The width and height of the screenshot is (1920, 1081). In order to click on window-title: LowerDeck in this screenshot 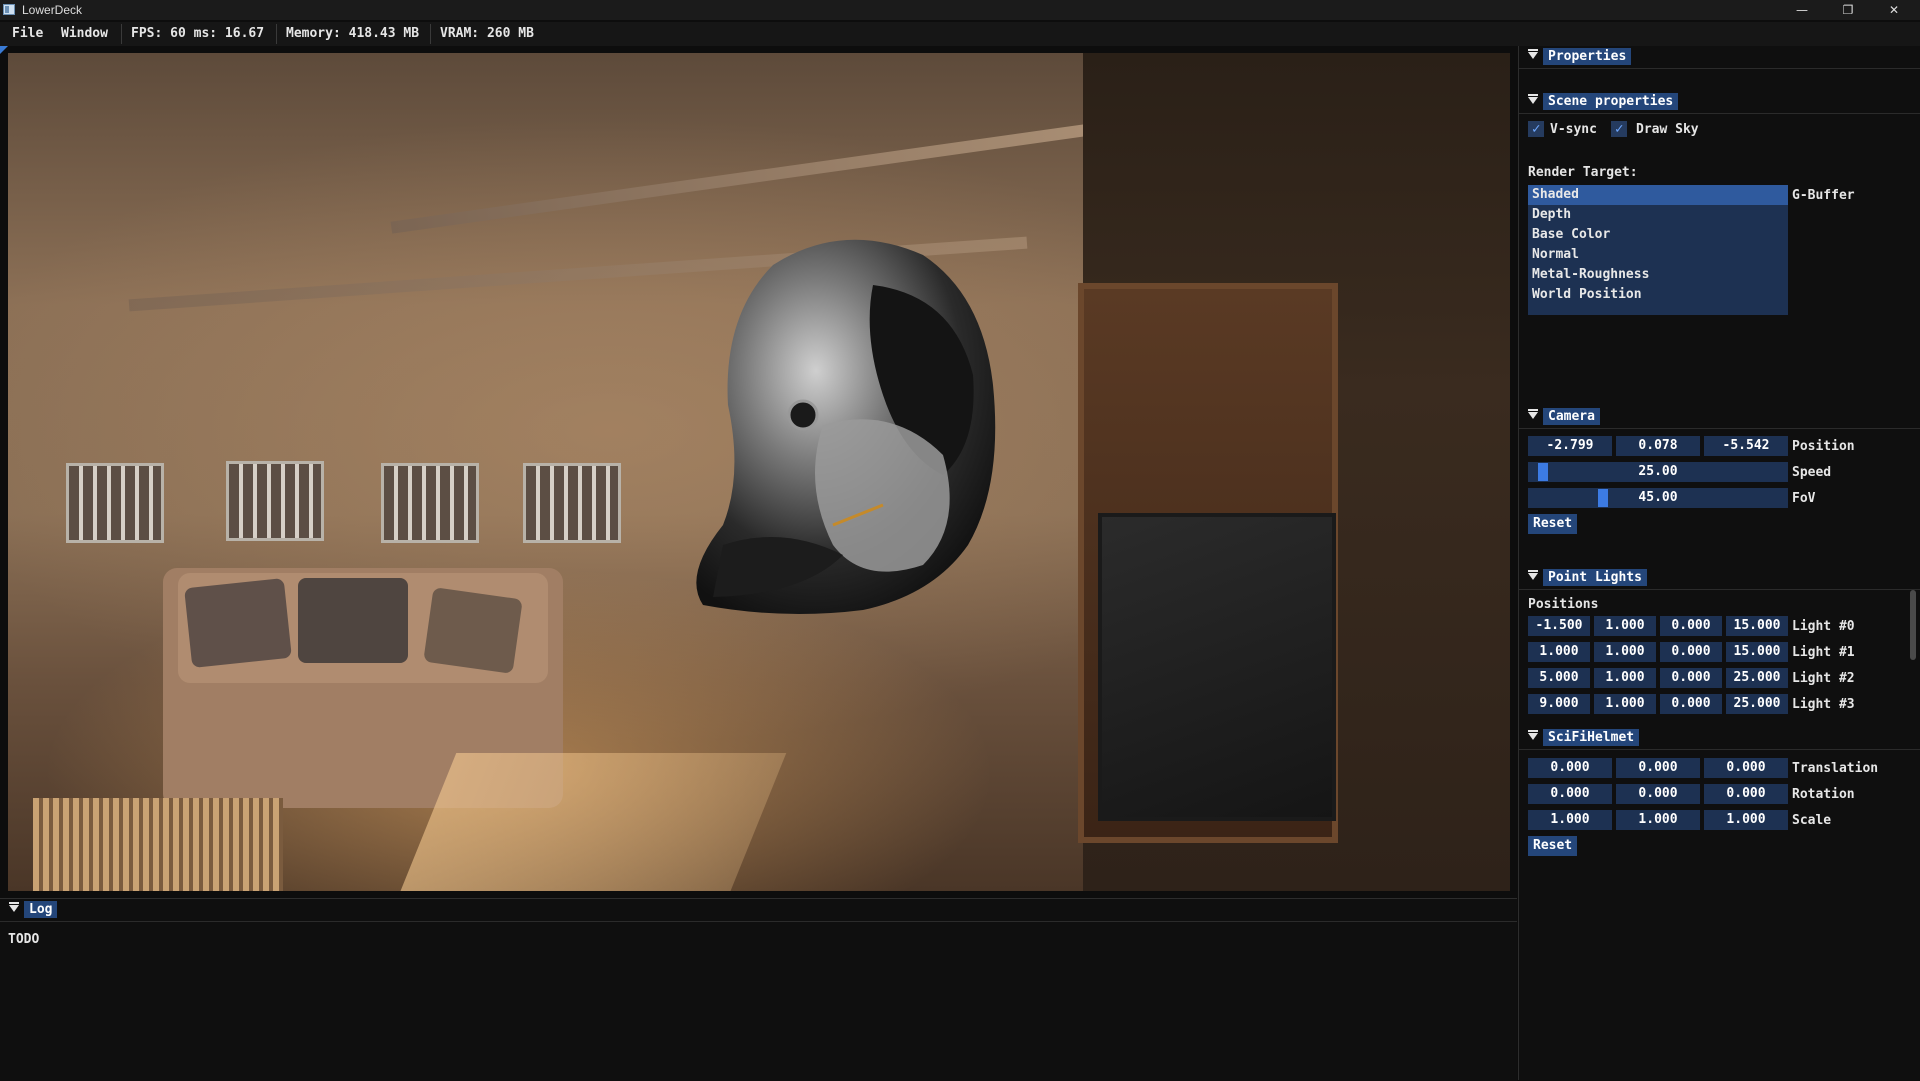, I will do `click(52, 10)`.